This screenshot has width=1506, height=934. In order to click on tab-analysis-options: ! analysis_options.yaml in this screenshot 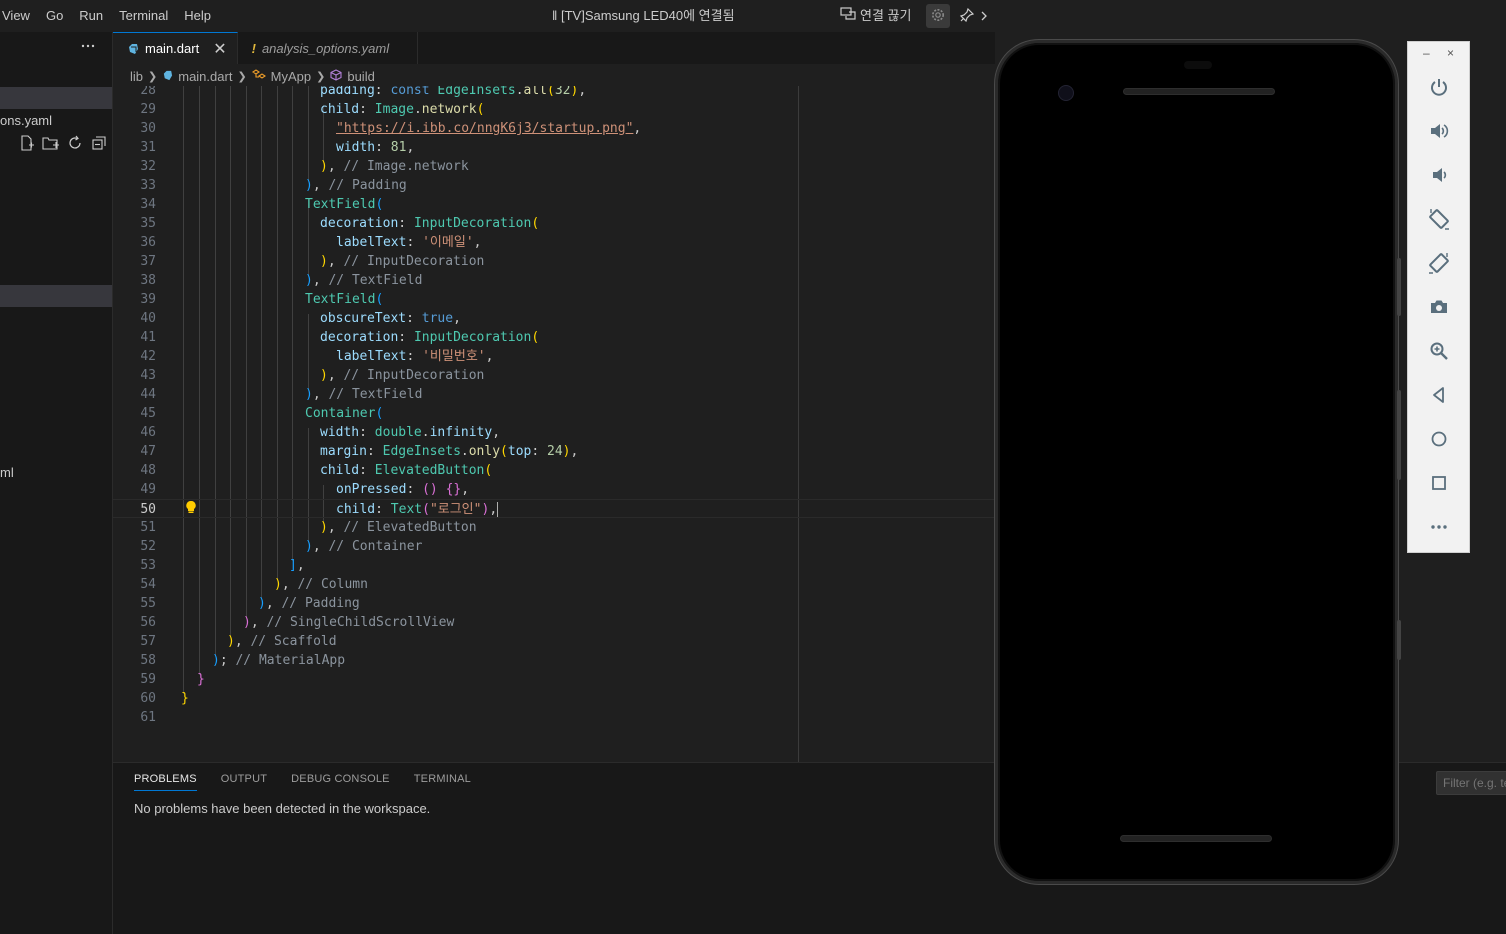, I will do `click(328, 48)`.